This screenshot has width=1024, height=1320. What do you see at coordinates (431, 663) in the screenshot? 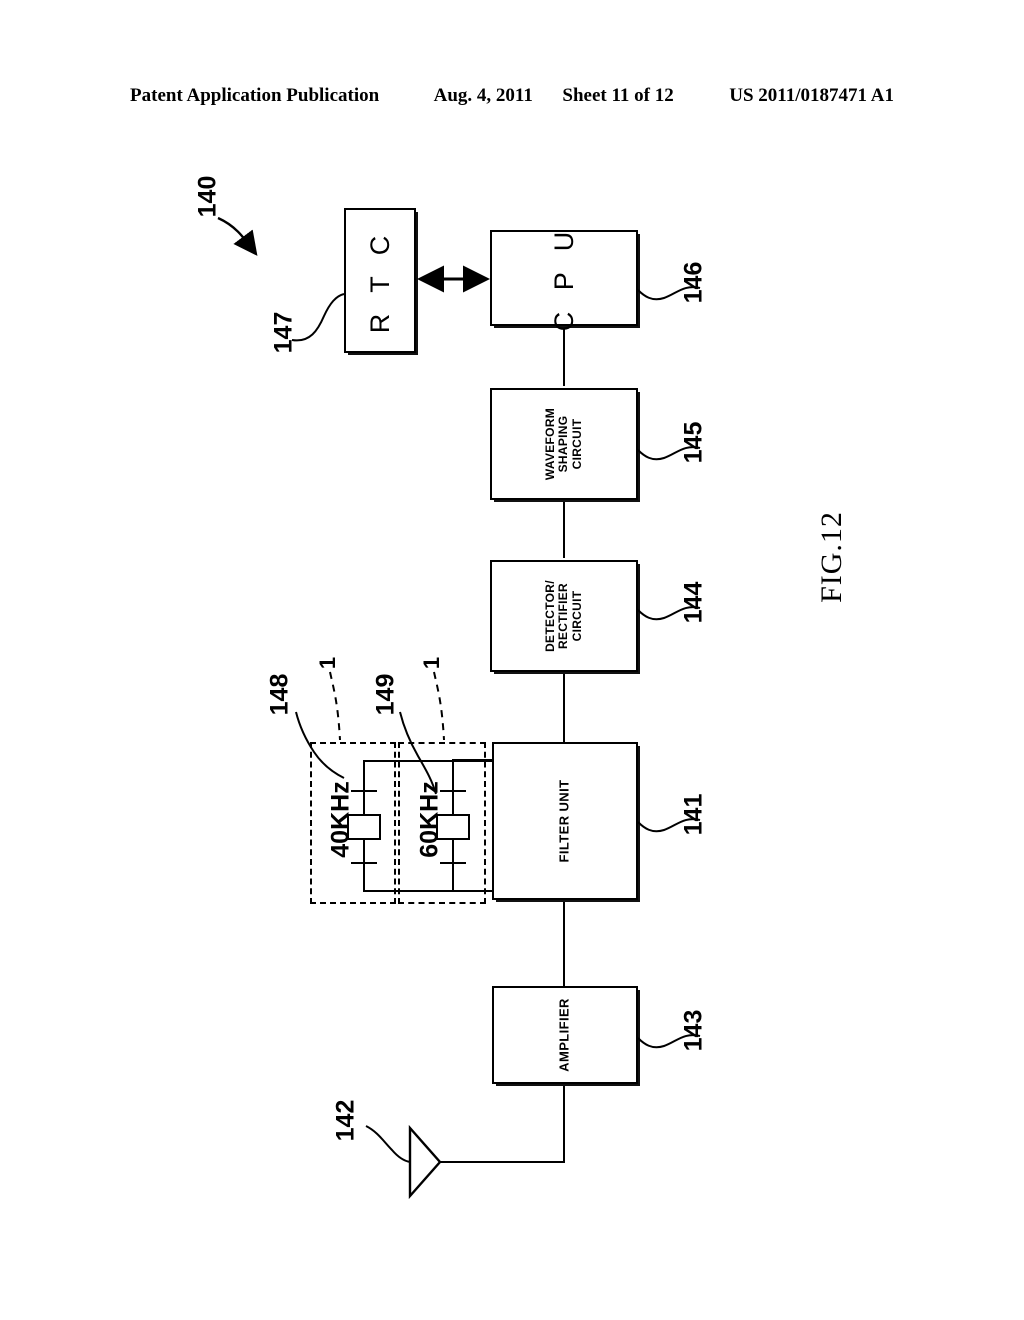
I see `ref-tick-149: 1` at bounding box center [431, 663].